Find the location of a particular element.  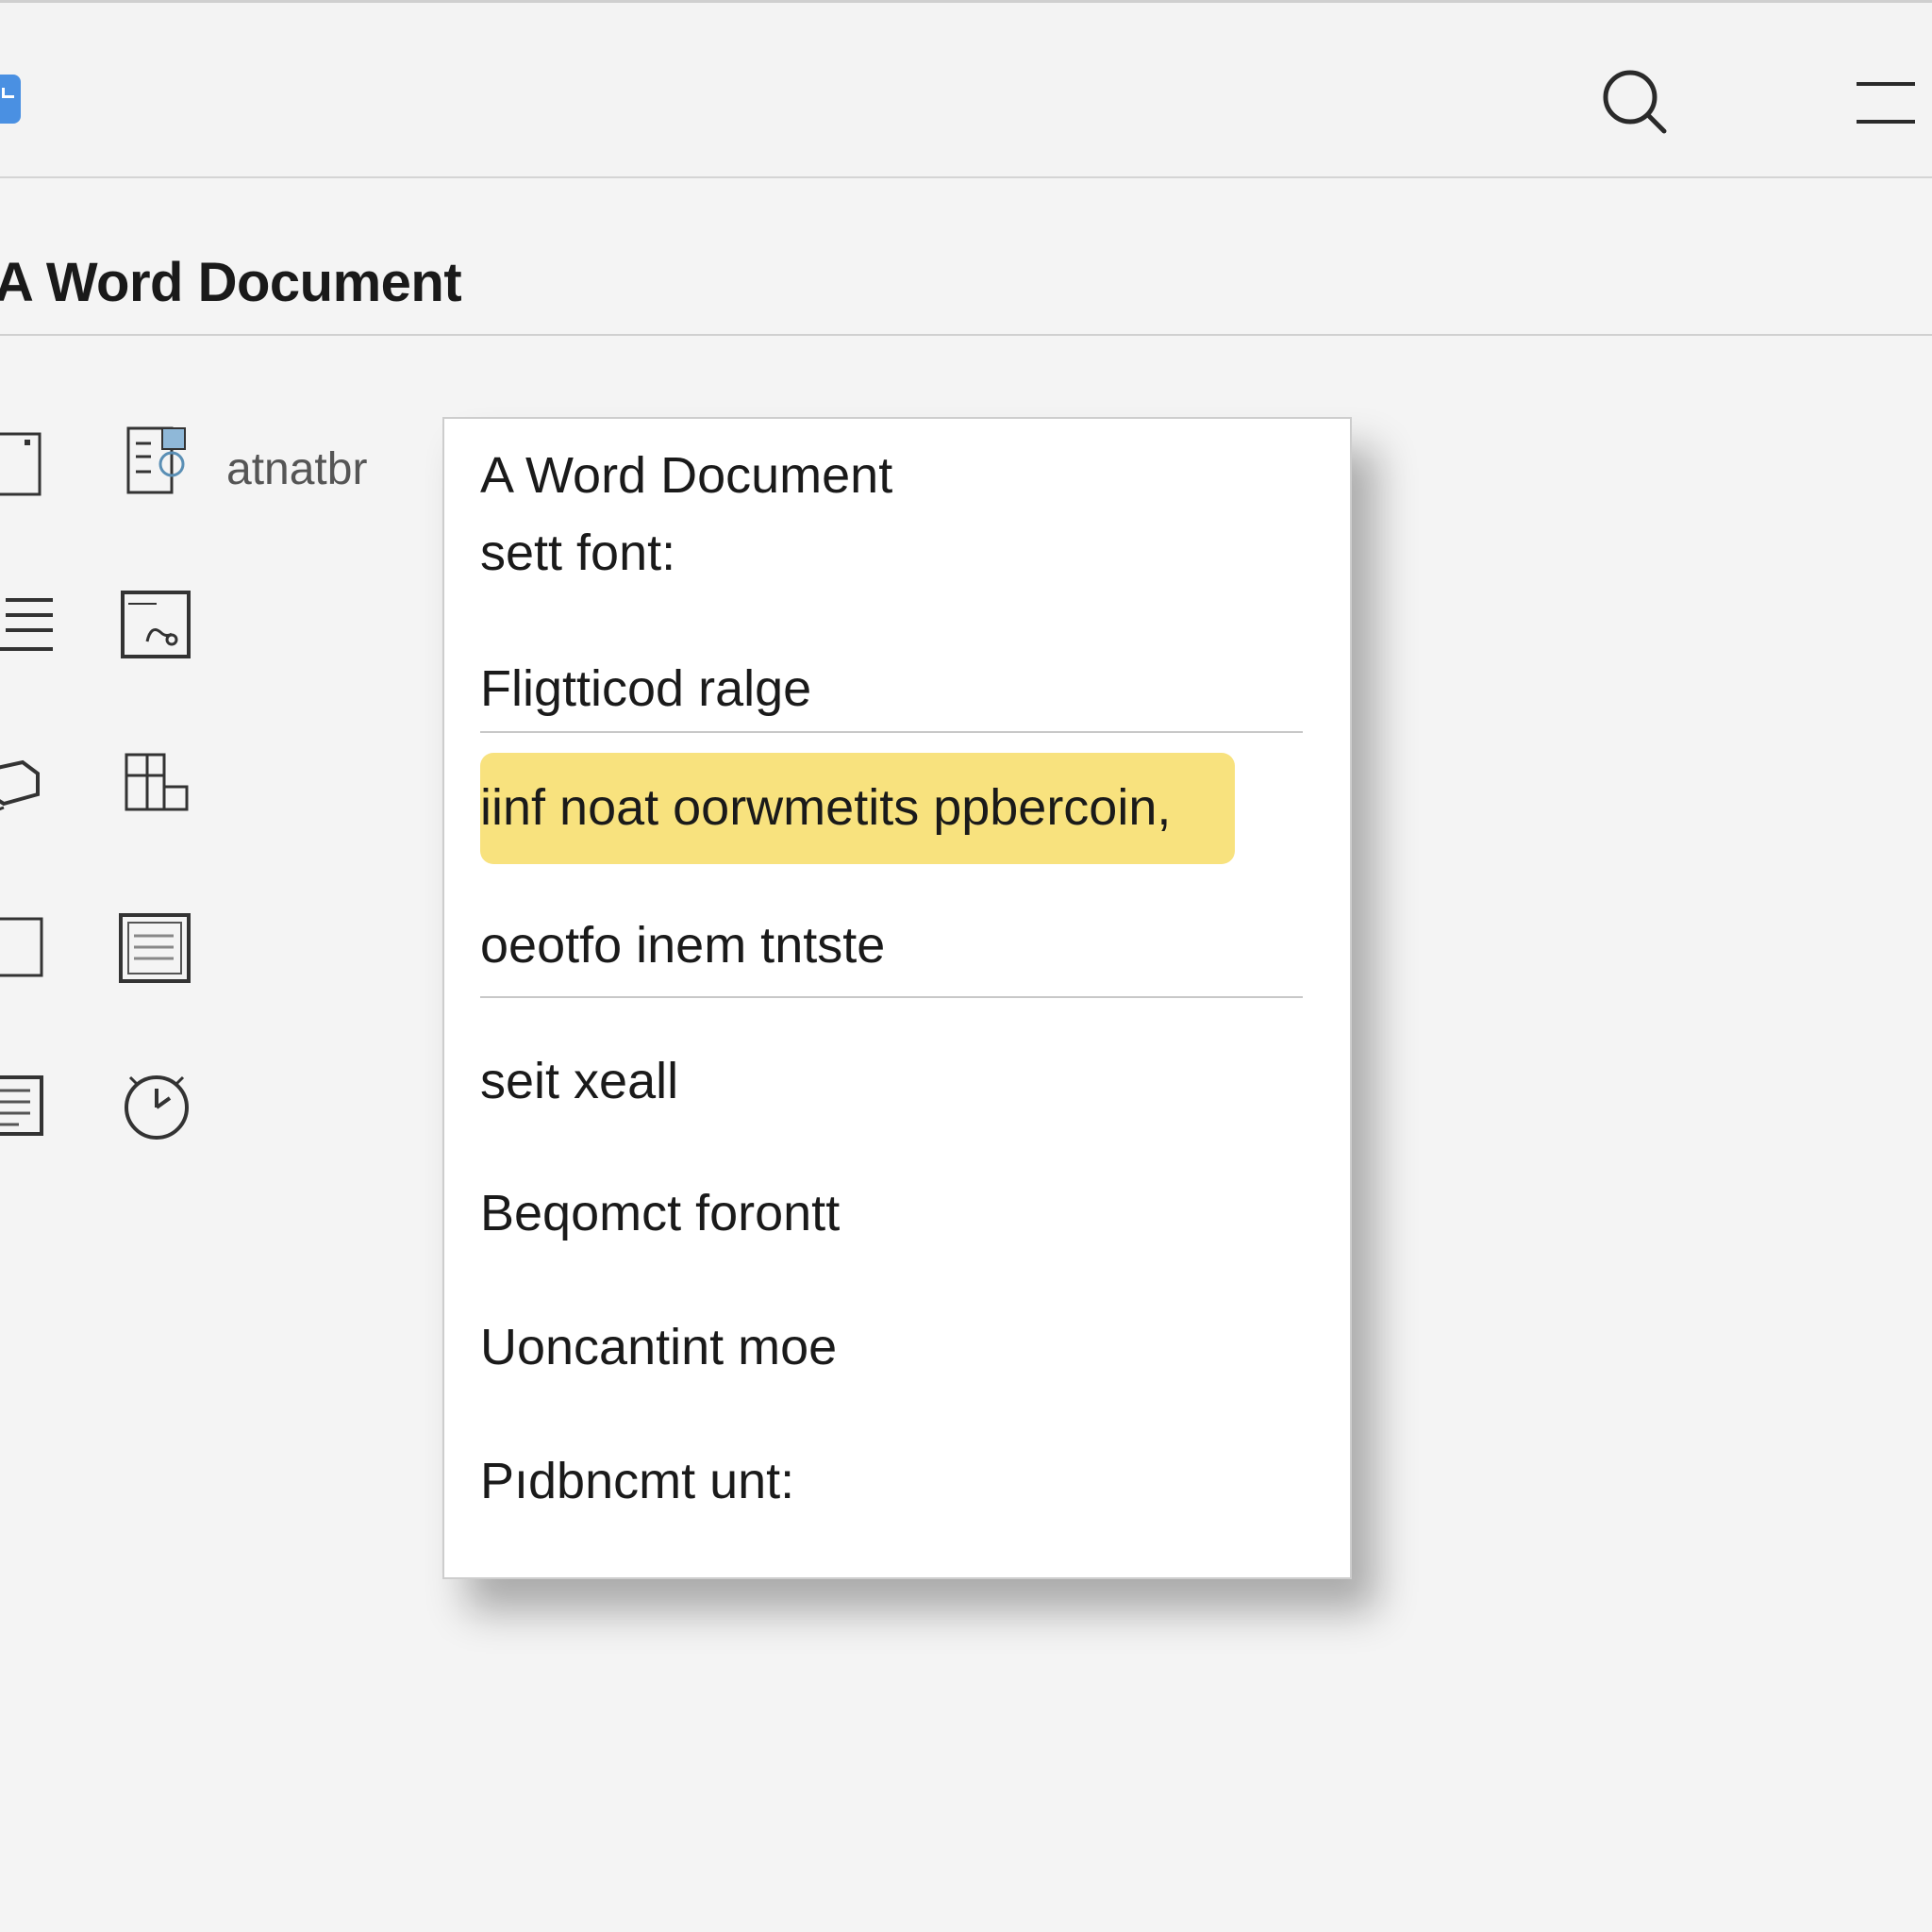

search-button is located at coordinates (1635, 102).